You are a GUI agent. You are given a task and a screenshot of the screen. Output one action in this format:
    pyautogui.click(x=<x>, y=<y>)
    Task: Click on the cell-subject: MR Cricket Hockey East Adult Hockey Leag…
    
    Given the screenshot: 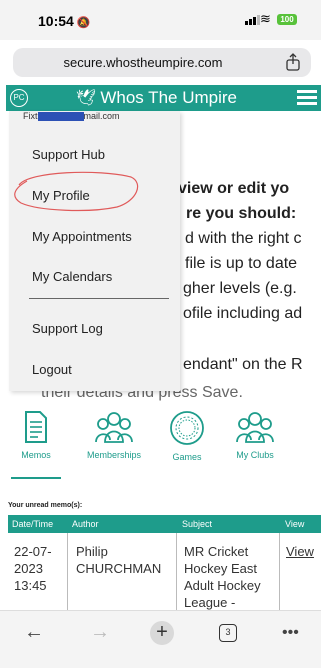 What is the action you would take?
    pyautogui.click(x=222, y=577)
    